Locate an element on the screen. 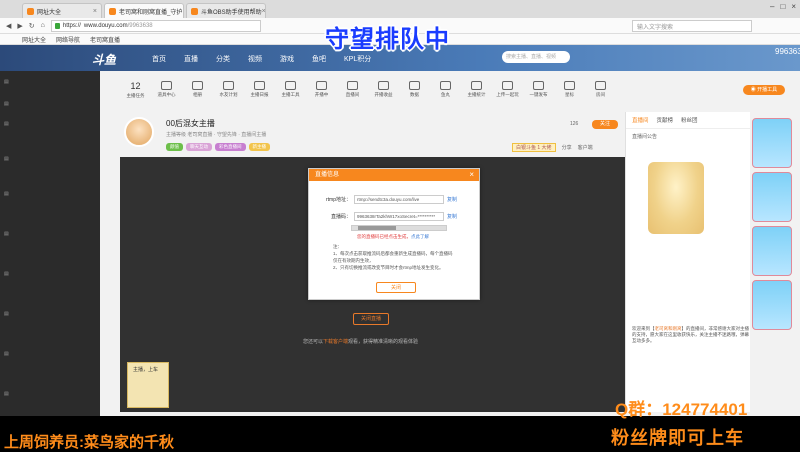 This screenshot has width=800, height=452. minimize-icon: – is located at coordinates (772, 6).